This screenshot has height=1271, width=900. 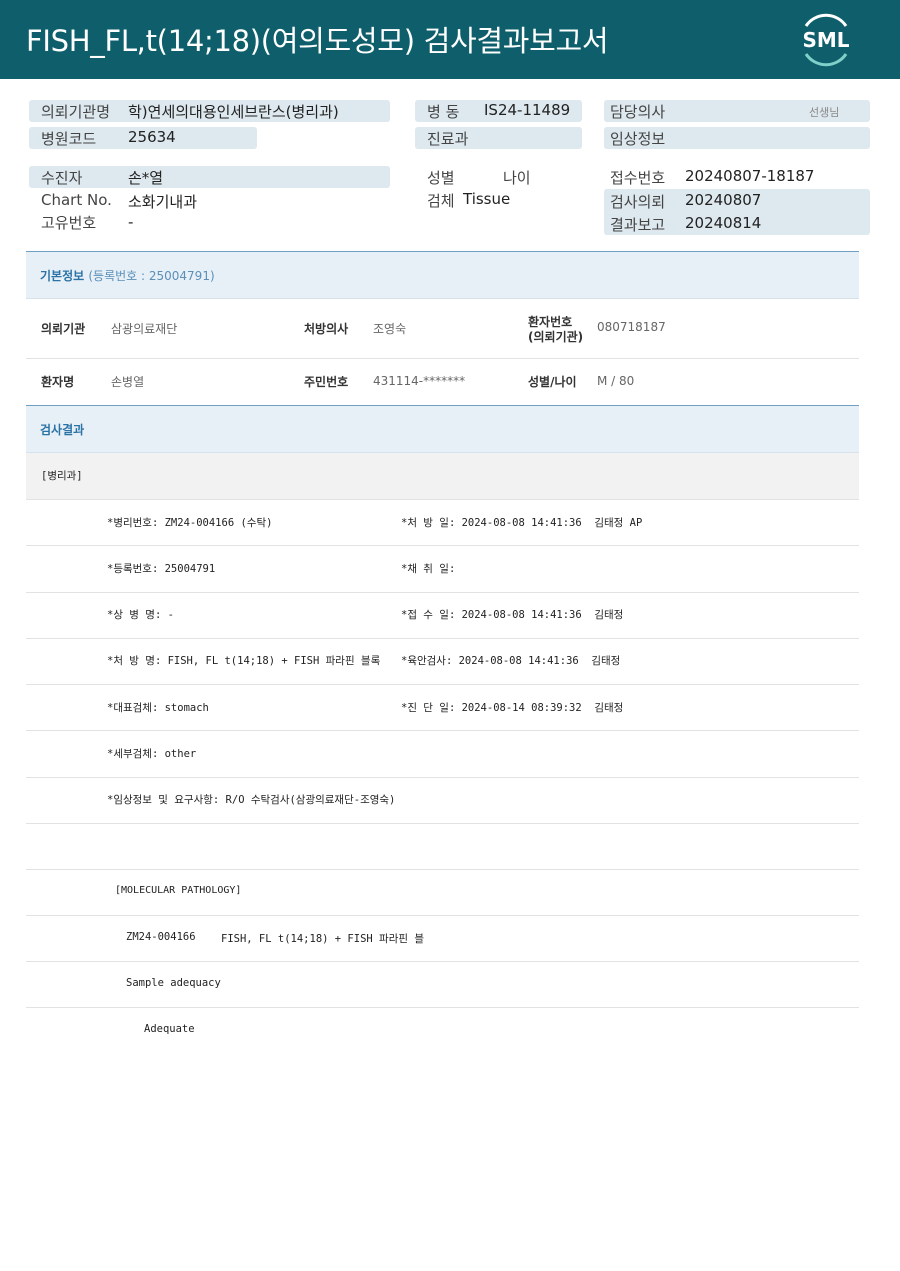 What do you see at coordinates (151, 276) in the screenshot?
I see `registration-number: (등록번호 : 25004791)` at bounding box center [151, 276].